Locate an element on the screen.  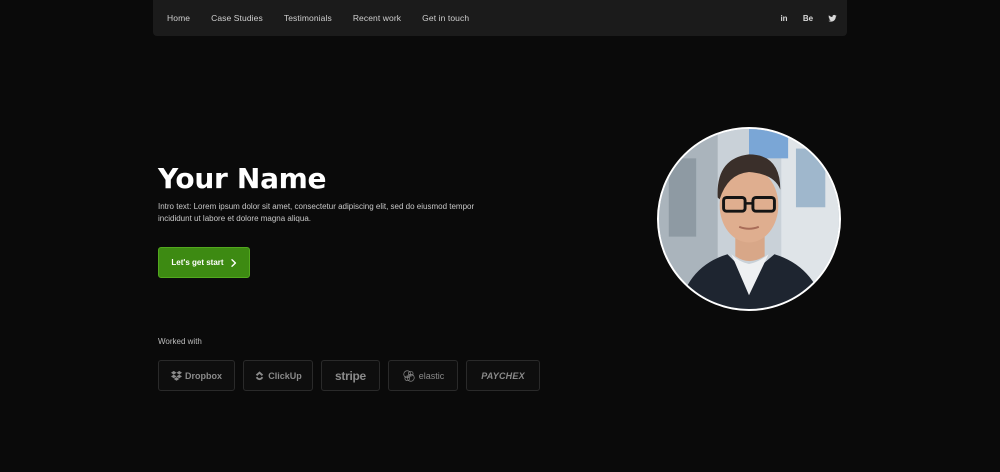
profile-avatar is located at coordinates (749, 219).